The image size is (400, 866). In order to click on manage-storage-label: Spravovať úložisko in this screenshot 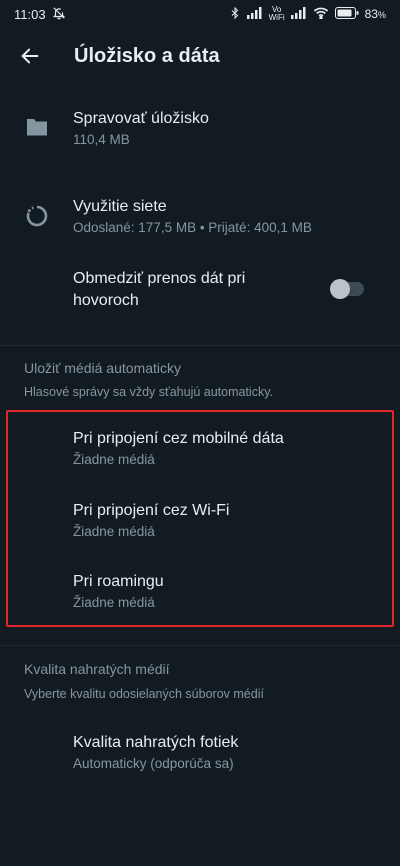, I will do `click(141, 118)`.